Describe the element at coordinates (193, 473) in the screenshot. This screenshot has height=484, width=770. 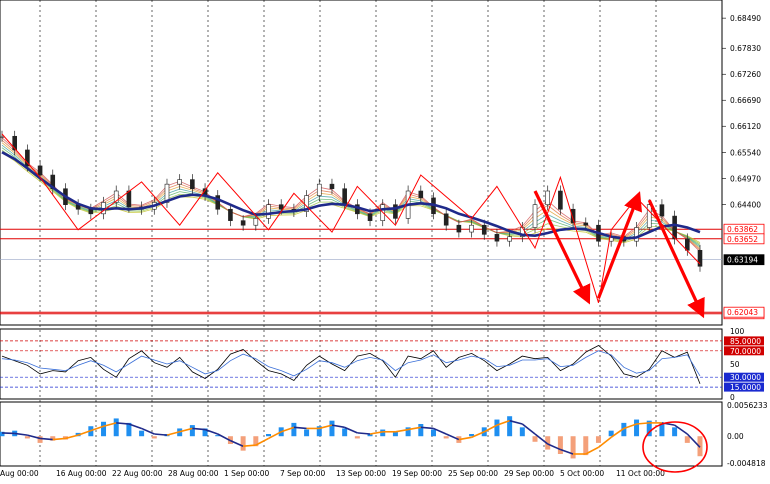
I see `x-tick-label: 28 Aug 00:00` at that location.